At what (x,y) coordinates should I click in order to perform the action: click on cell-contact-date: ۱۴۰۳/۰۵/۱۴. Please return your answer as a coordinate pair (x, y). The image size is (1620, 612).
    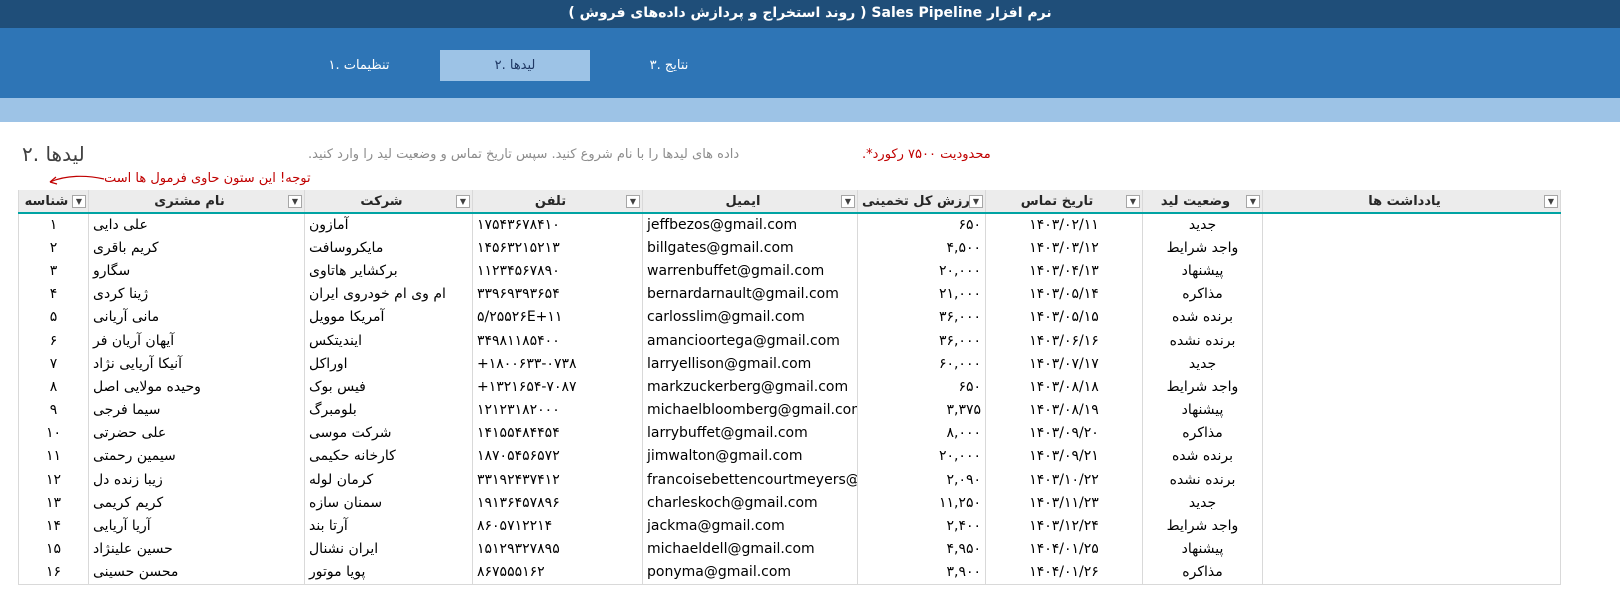
    Looking at the image, I should click on (1064, 294).